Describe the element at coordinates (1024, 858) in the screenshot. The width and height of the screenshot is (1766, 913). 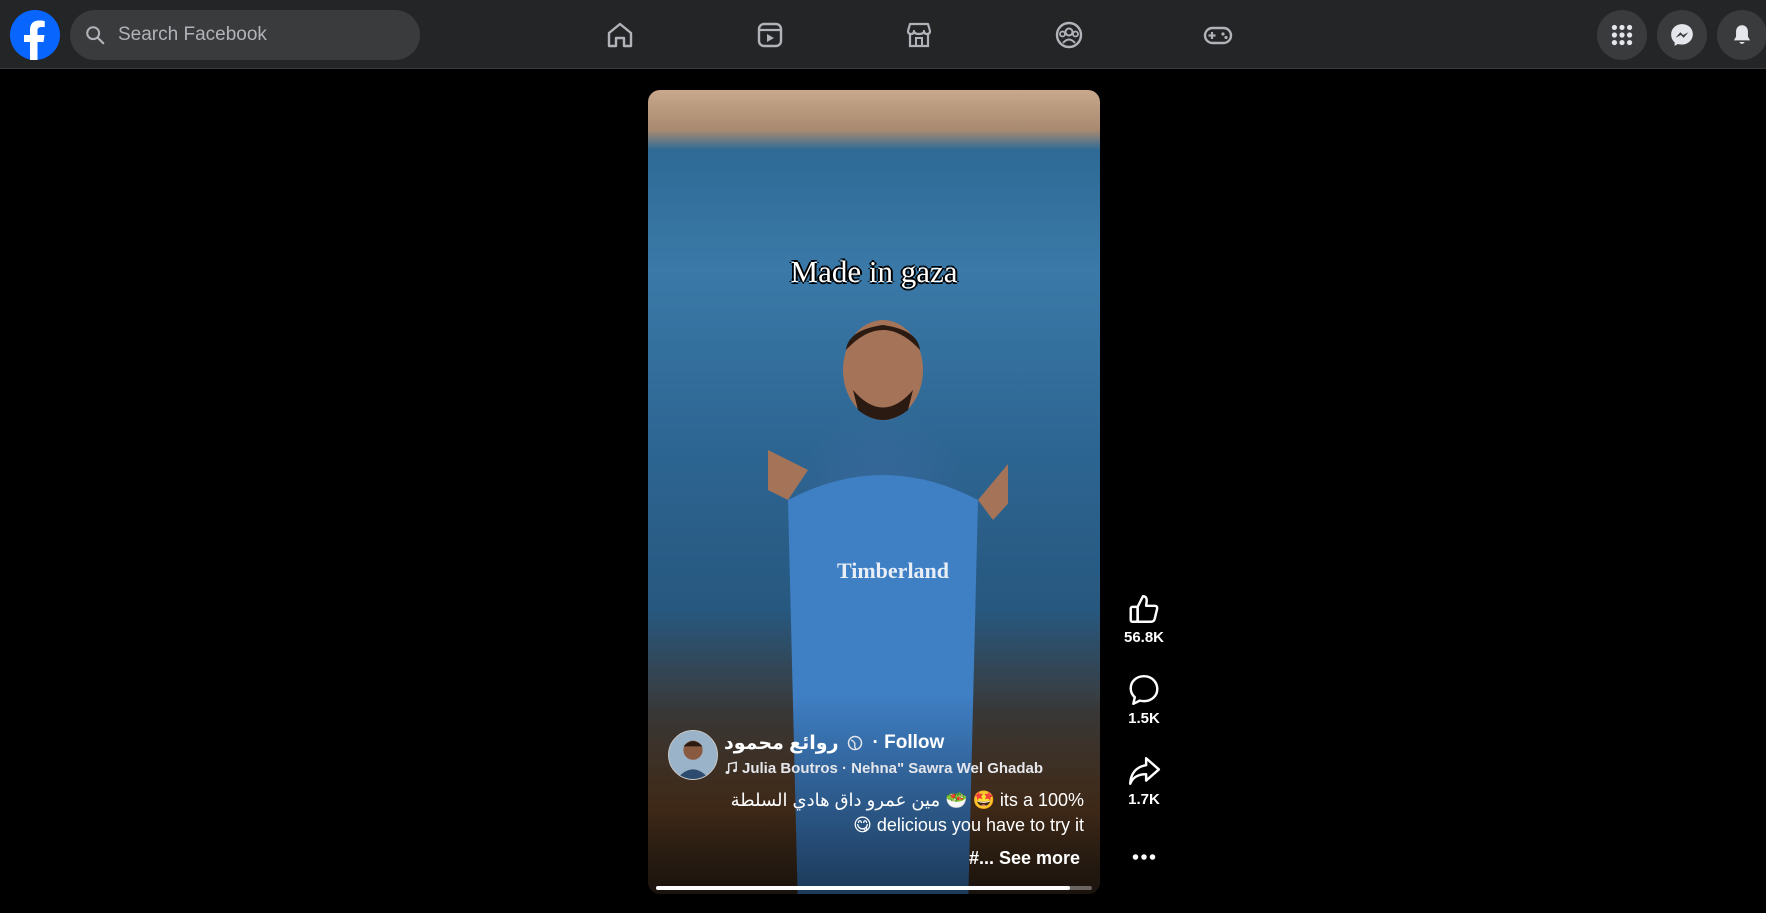
I see `see-more-link: #... See more` at that location.